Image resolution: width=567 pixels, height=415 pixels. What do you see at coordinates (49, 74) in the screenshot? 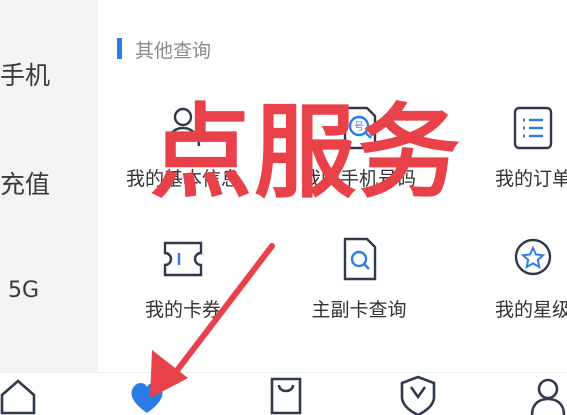
I see `sidebar-item-phone: 手机` at bounding box center [49, 74].